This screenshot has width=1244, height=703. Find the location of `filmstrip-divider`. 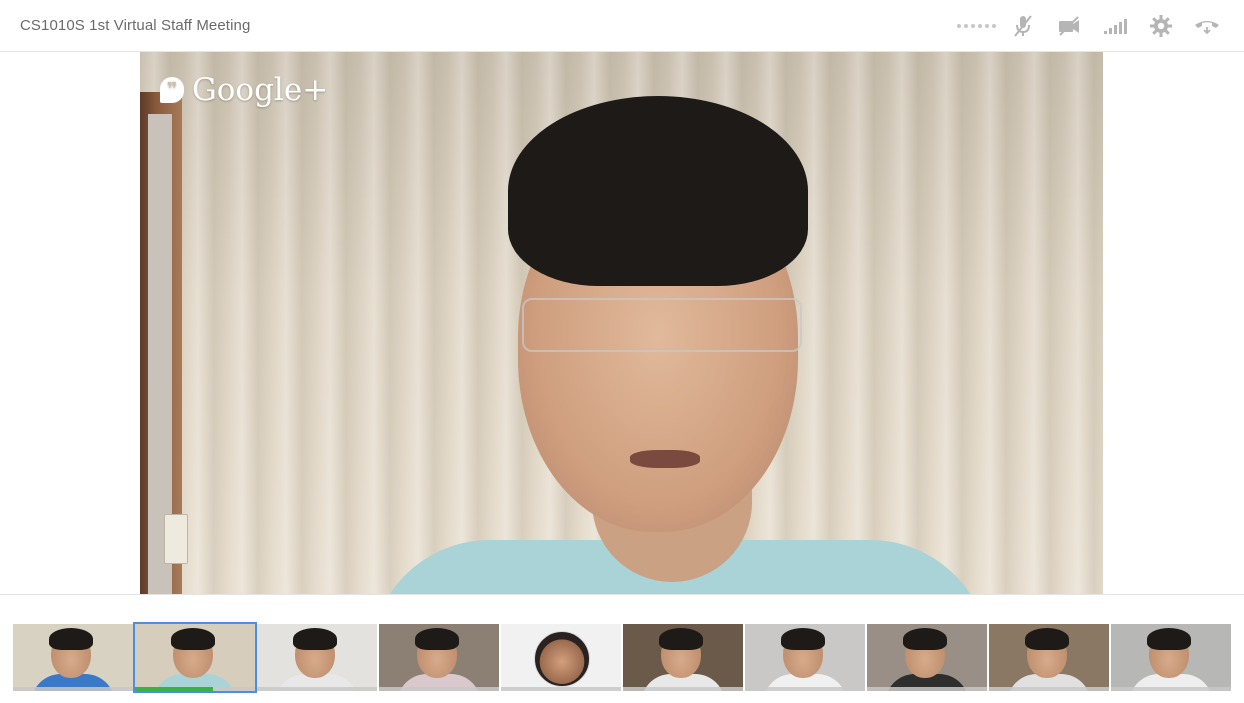

filmstrip-divider is located at coordinates (622, 594).